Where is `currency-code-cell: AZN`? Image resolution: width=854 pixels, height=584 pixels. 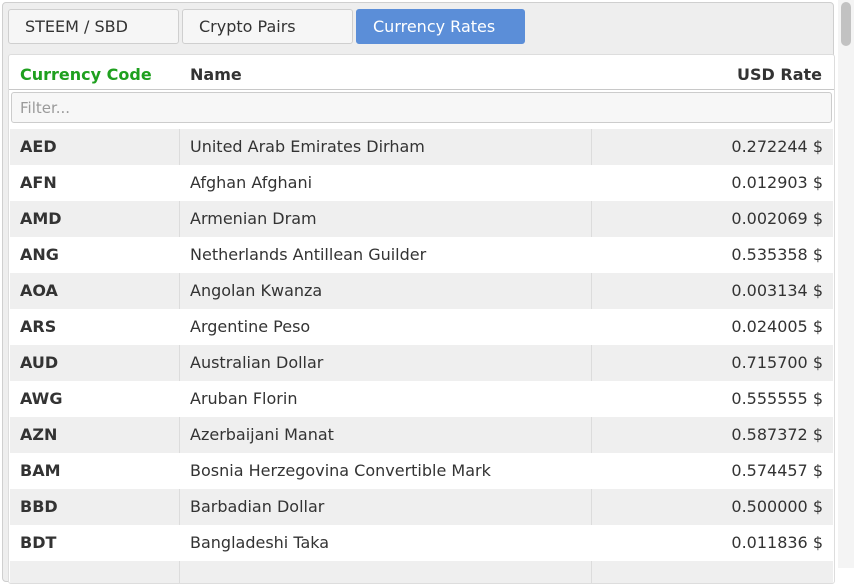 currency-code-cell: AZN is located at coordinates (95, 435).